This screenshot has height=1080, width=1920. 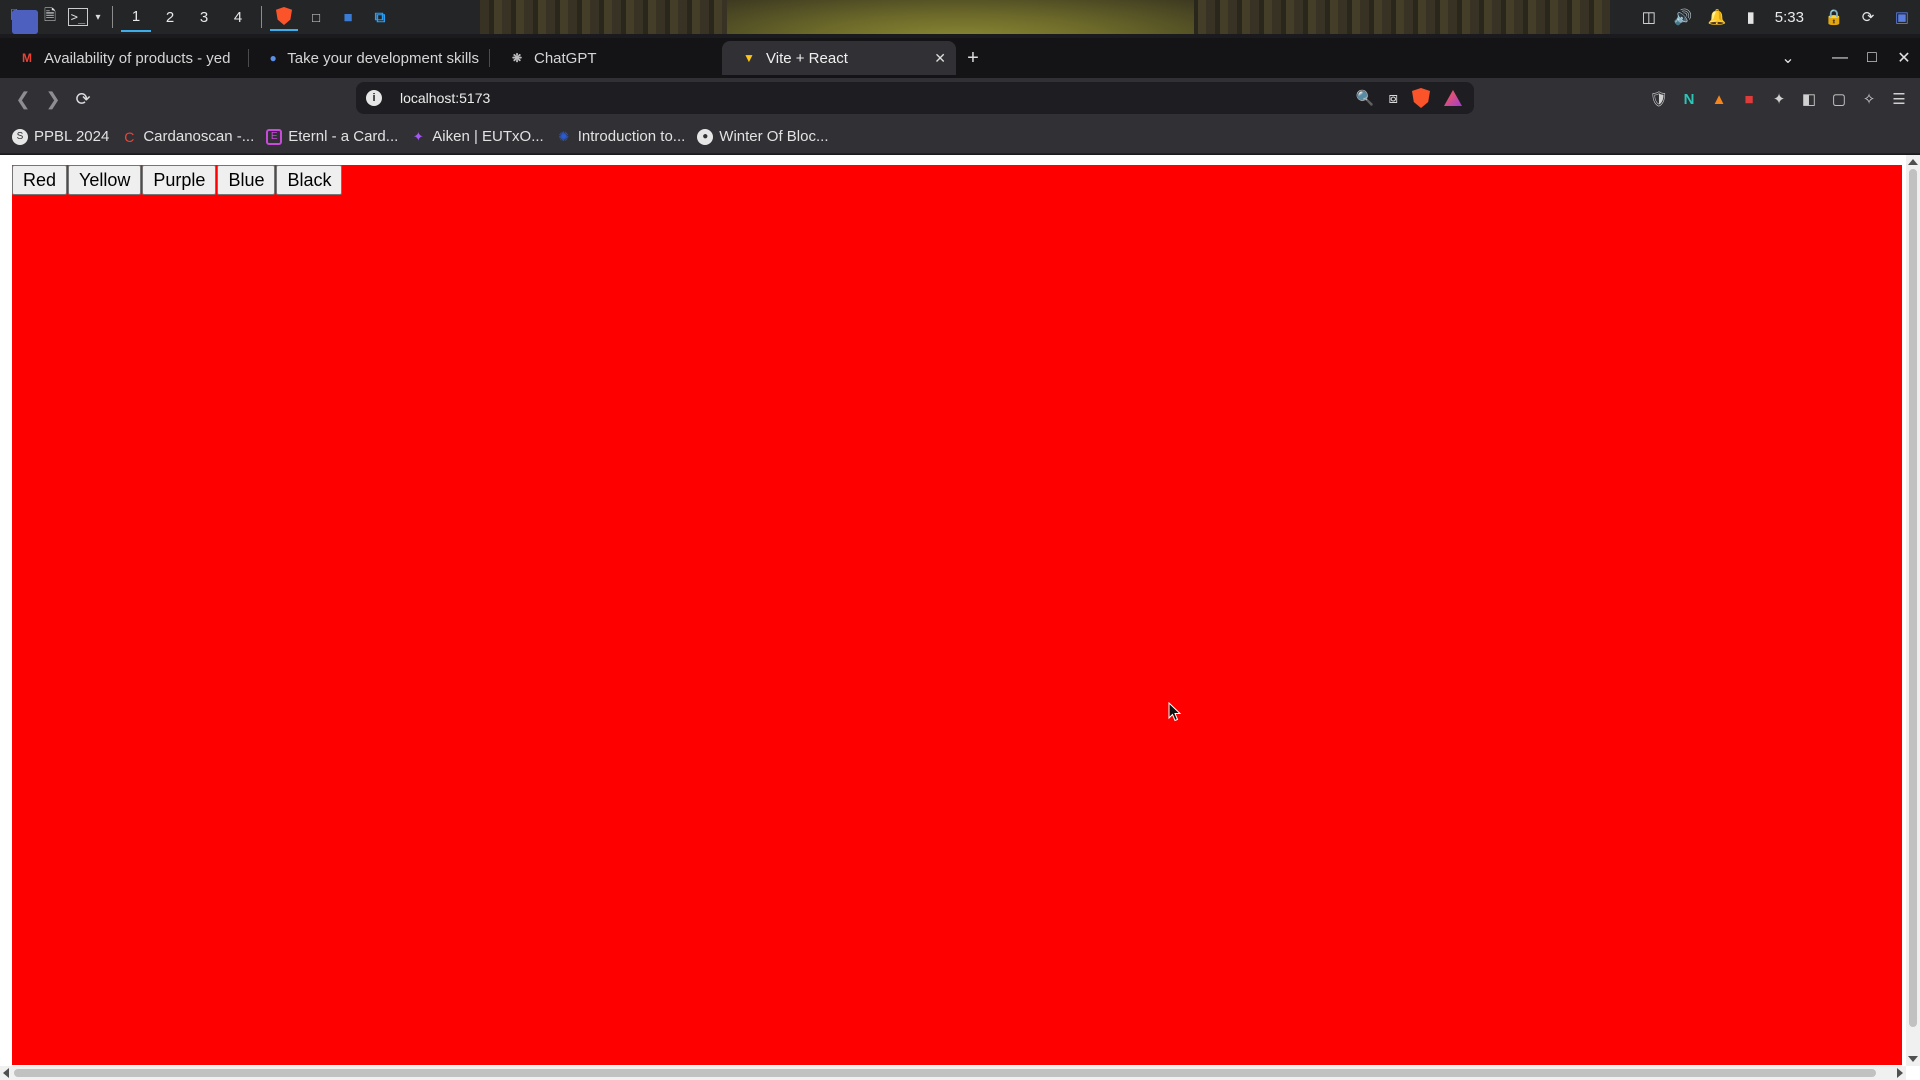 I want to click on scroll-right-arrow-icon, so click(x=1900, y=1073).